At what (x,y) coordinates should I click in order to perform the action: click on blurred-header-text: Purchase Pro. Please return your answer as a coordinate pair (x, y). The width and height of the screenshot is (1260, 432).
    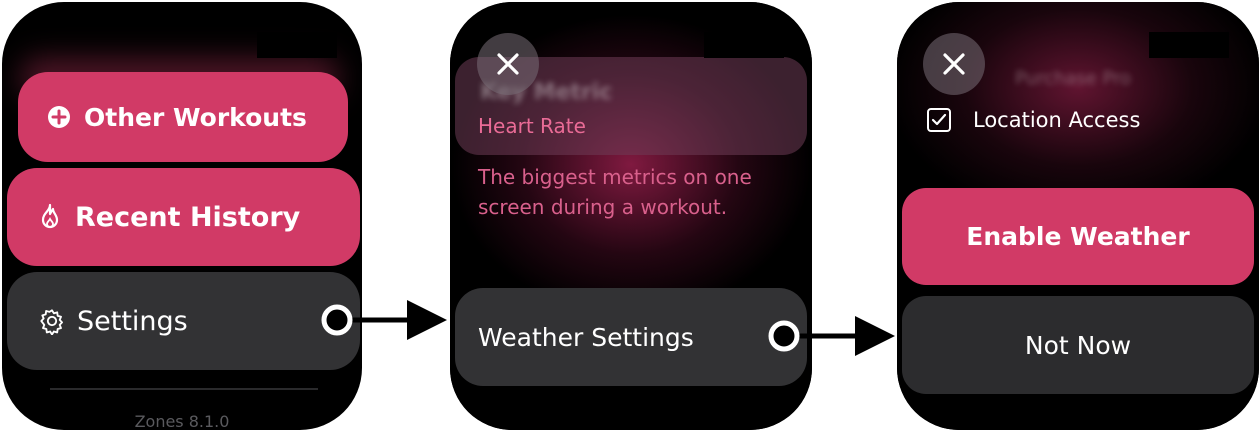
    Looking at the image, I should click on (1073, 78).